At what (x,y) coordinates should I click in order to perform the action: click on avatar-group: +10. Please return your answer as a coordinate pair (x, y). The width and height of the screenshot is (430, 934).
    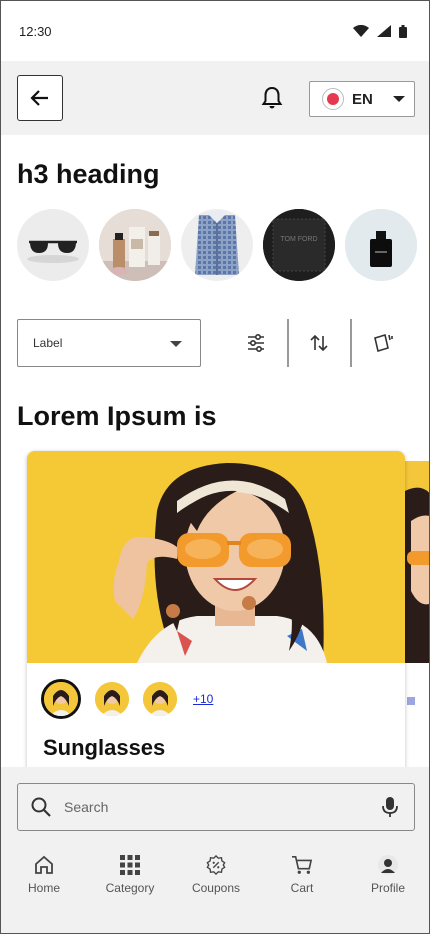
    Looking at the image, I should click on (127, 699).